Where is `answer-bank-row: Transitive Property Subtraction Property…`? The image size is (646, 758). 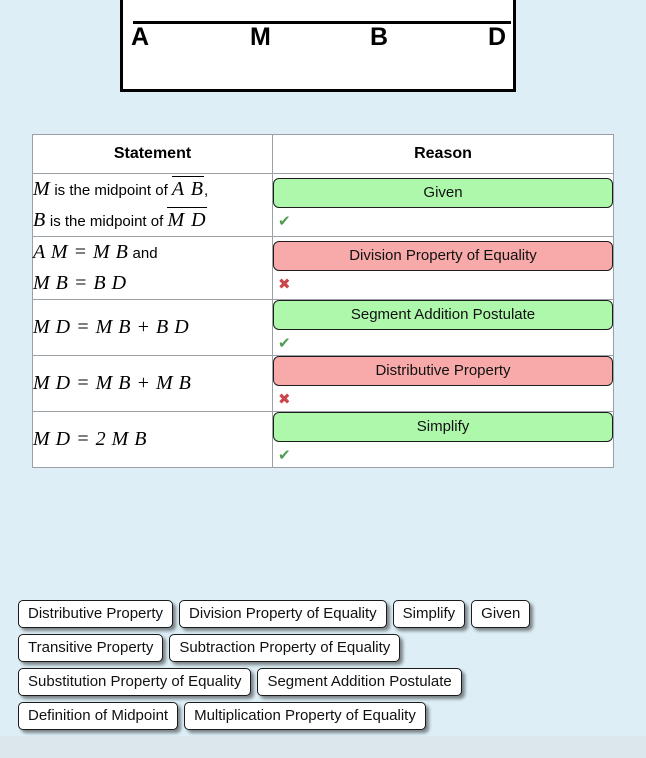
answer-bank-row: Transitive Property Subtraction Property… is located at coordinates (324, 648).